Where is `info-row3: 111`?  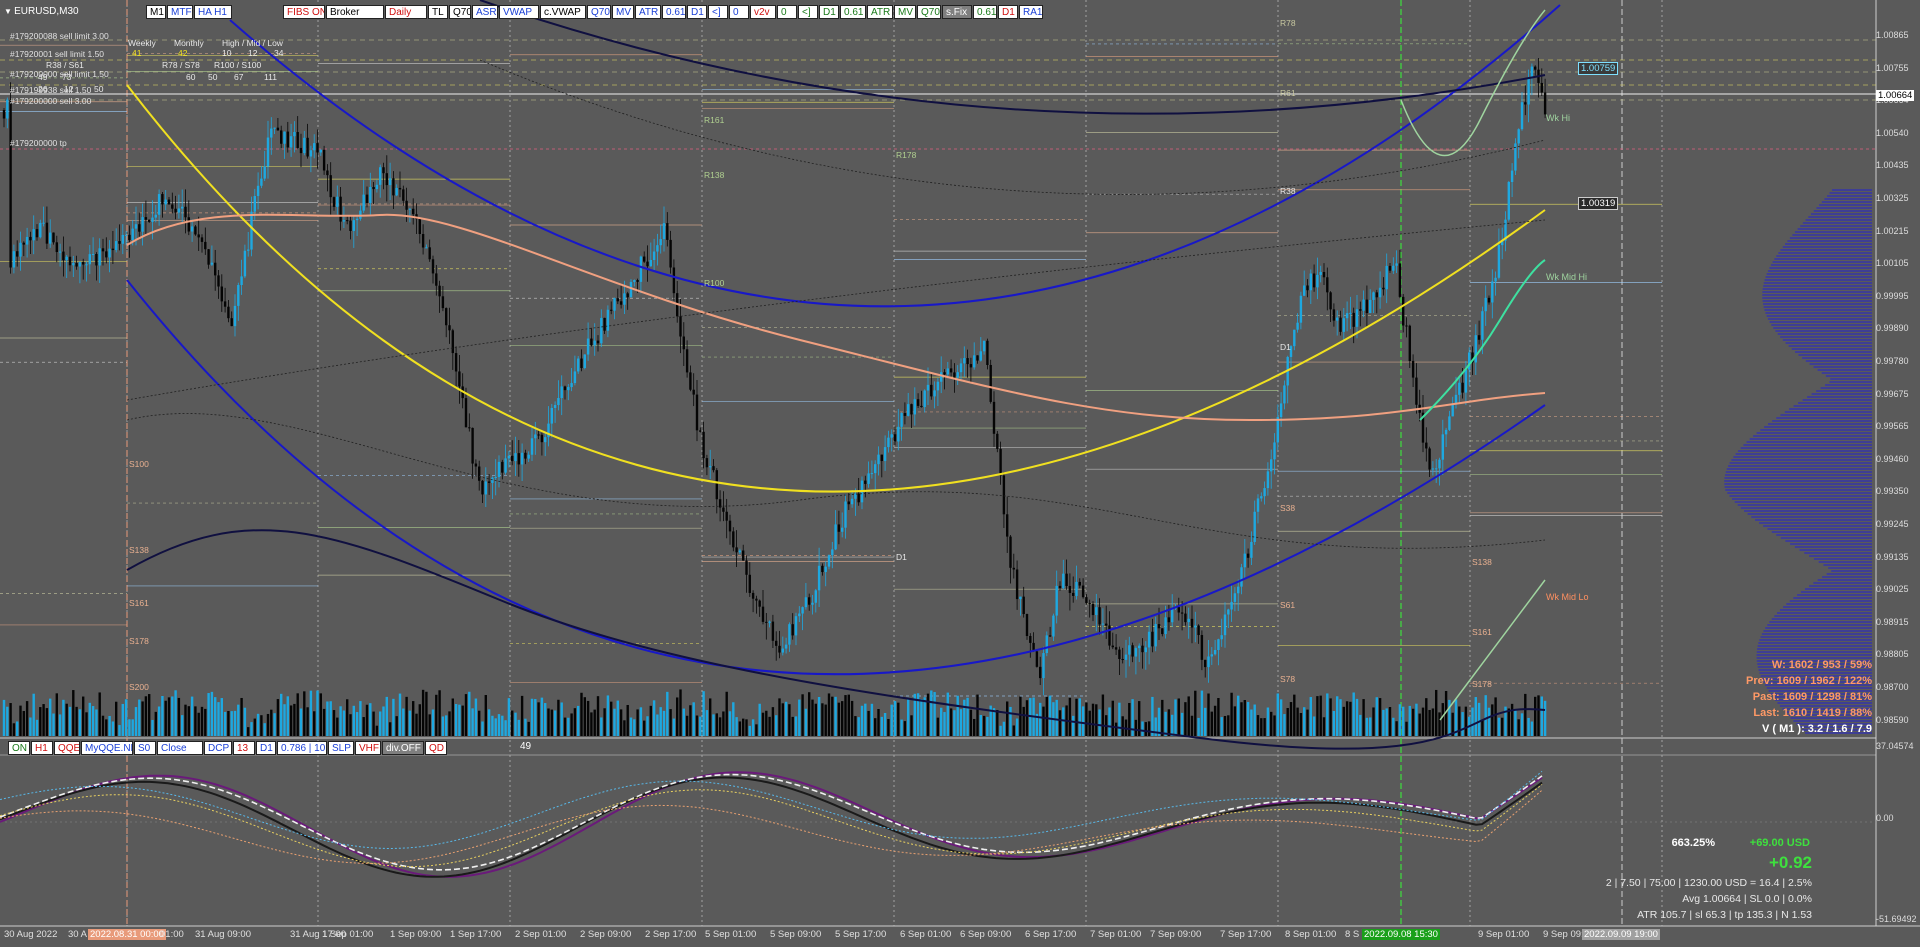 info-row3: 111 is located at coordinates (270, 77).